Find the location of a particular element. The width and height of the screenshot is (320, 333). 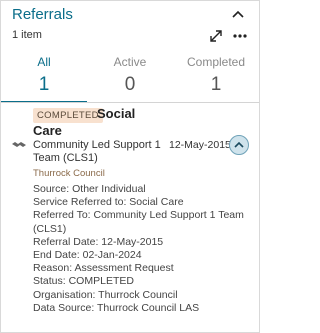

detail-row: Service Referred to: Social Care is located at coordinates (108, 202).